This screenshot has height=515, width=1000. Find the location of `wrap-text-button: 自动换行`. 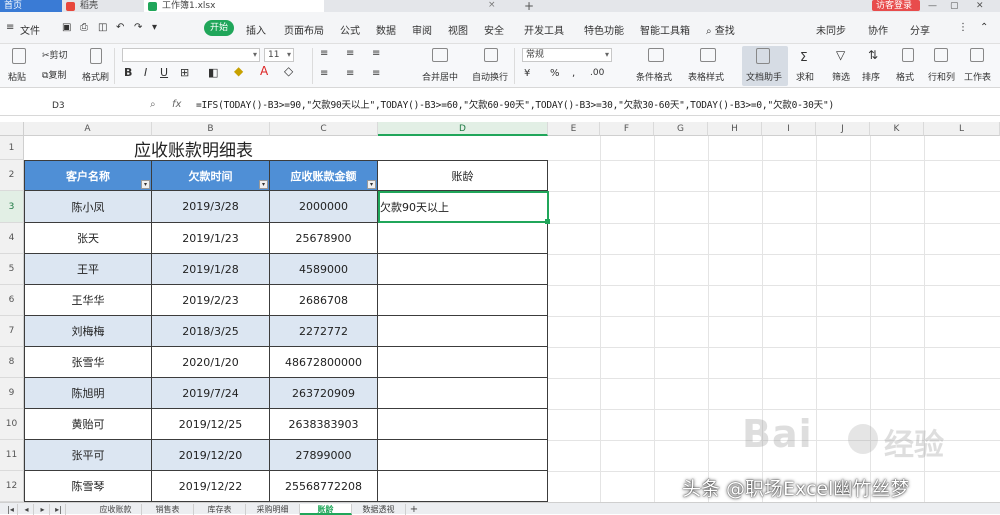

wrap-text-button: 自动换行 is located at coordinates (490, 76).